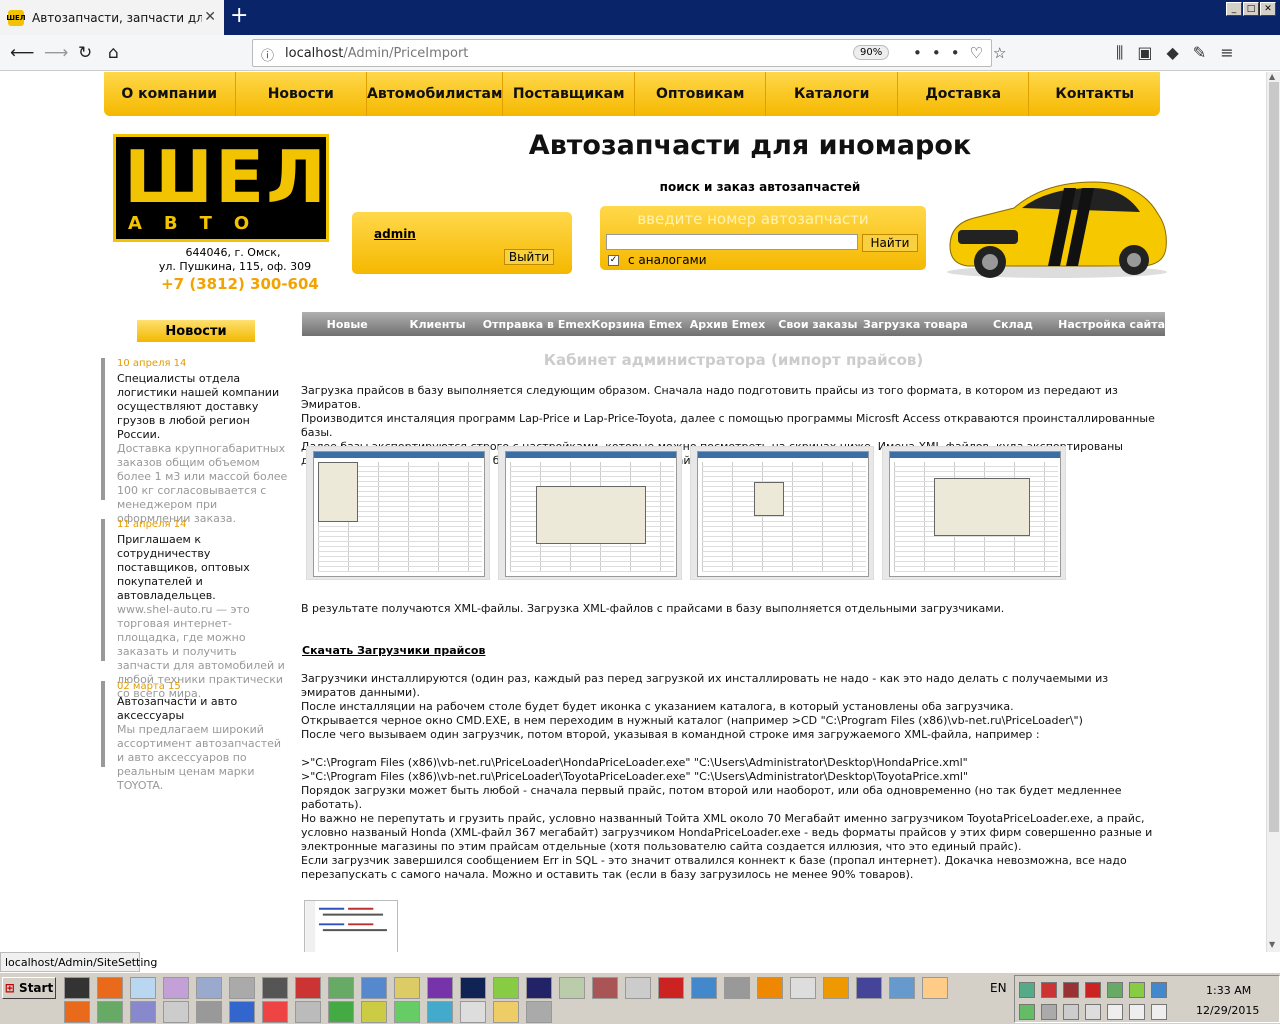  I want to click on home-icon: ⌂, so click(113, 53).